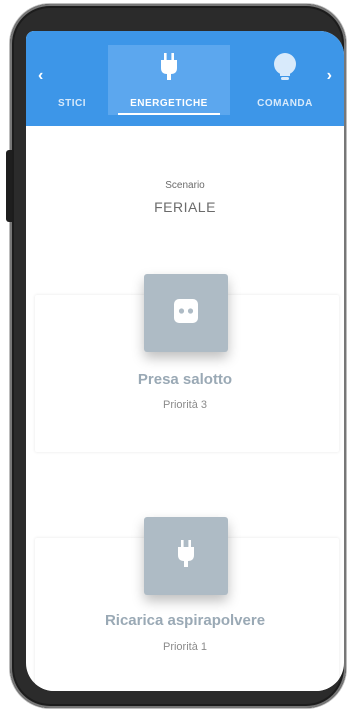 Image resolution: width=352 pixels, height=712 pixels. What do you see at coordinates (185, 379) in the screenshot?
I see `device-name: Presa salotto` at bounding box center [185, 379].